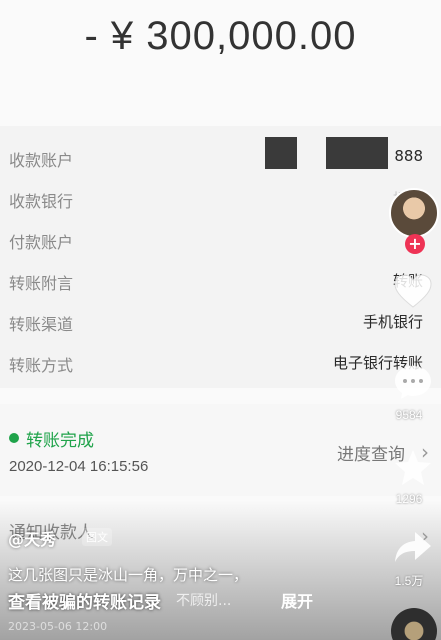 This screenshot has width=441, height=640. What do you see at coordinates (58, 626) in the screenshot?
I see `post-date: 2023-05-06 12:00` at bounding box center [58, 626].